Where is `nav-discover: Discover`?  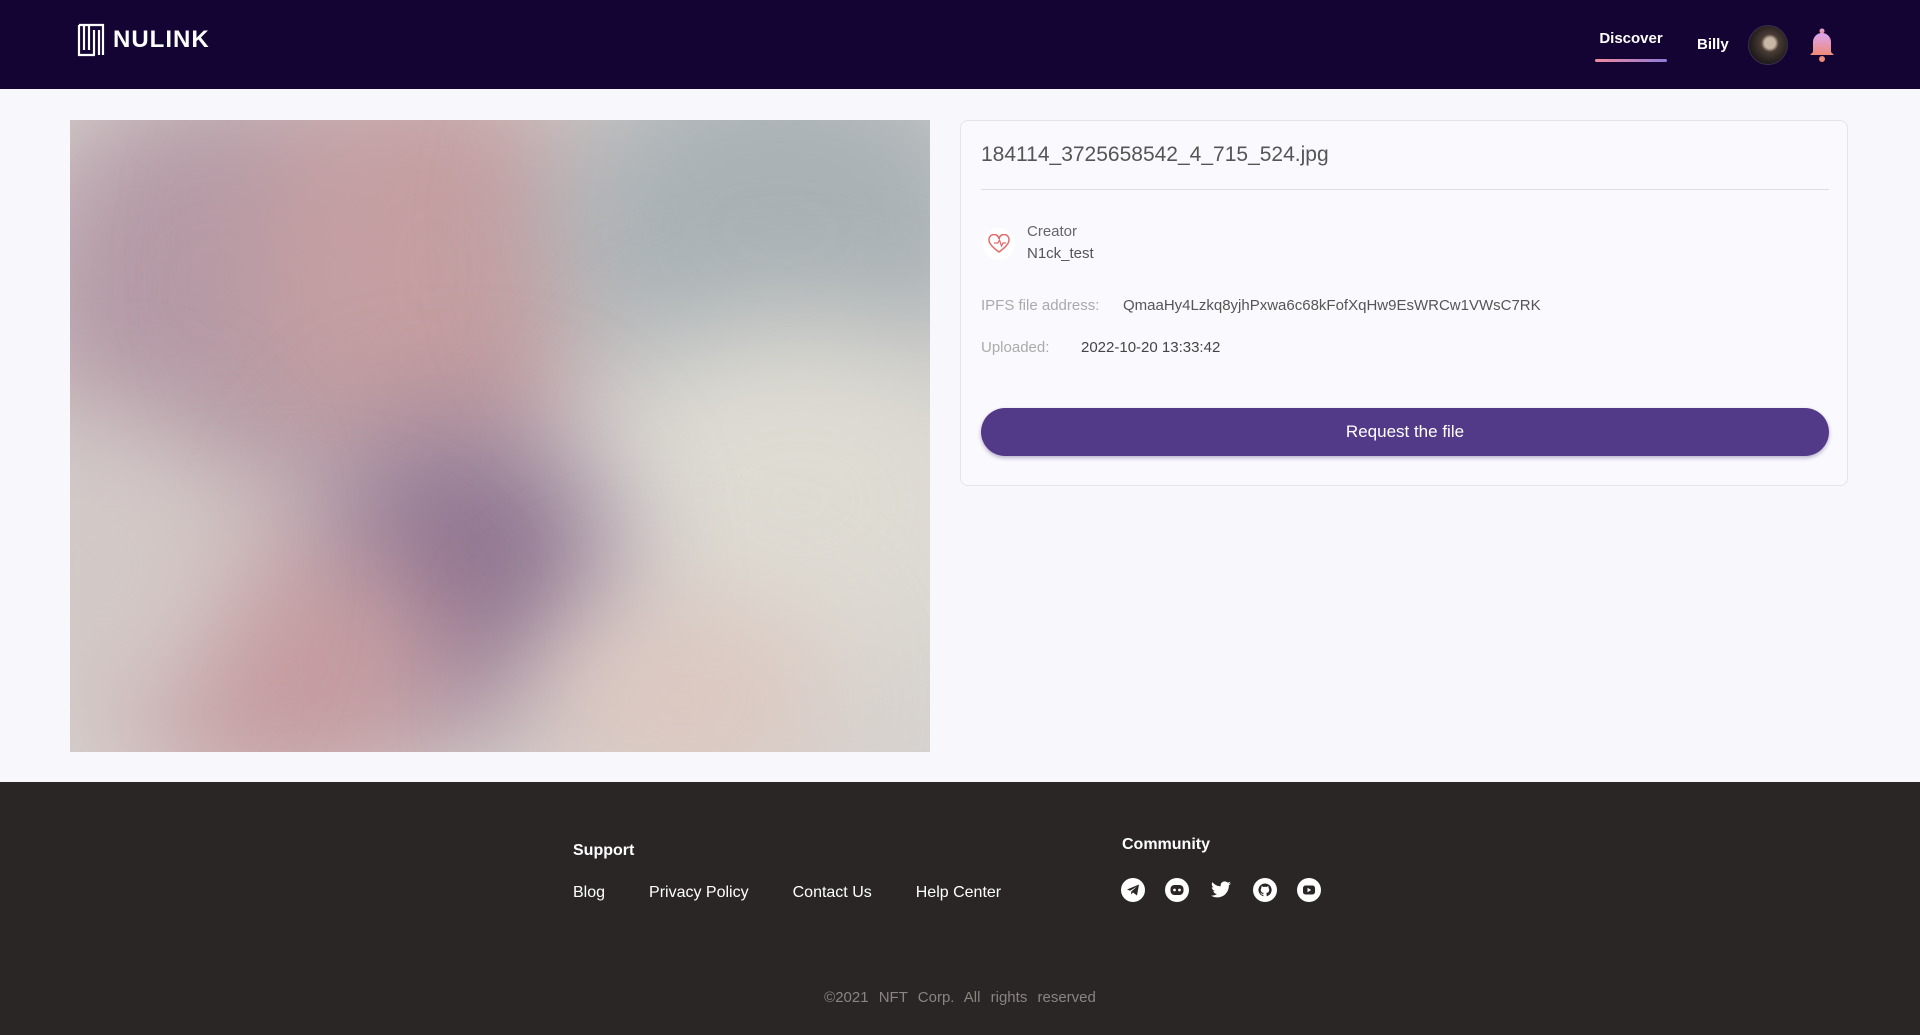
nav-discover: Discover is located at coordinates (1631, 48).